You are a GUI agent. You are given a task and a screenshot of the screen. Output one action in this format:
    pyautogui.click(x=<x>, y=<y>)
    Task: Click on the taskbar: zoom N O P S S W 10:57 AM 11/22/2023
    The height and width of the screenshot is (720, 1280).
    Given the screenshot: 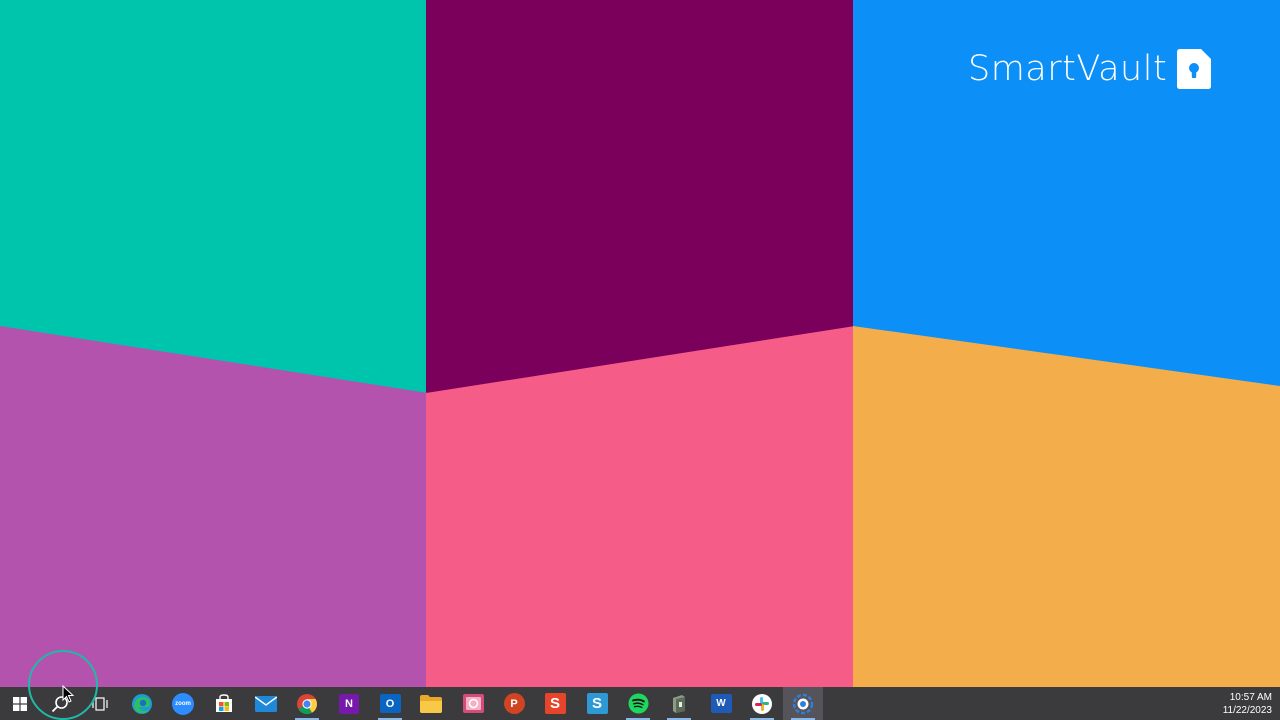 What is the action you would take?
    pyautogui.click(x=640, y=703)
    